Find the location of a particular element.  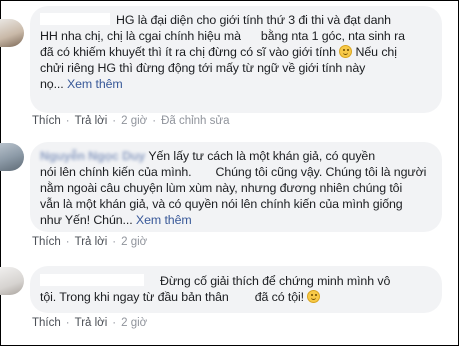

comment-text: HH nha chị, chị là cgai chính hiệu mà is located at coordinates (140, 36).